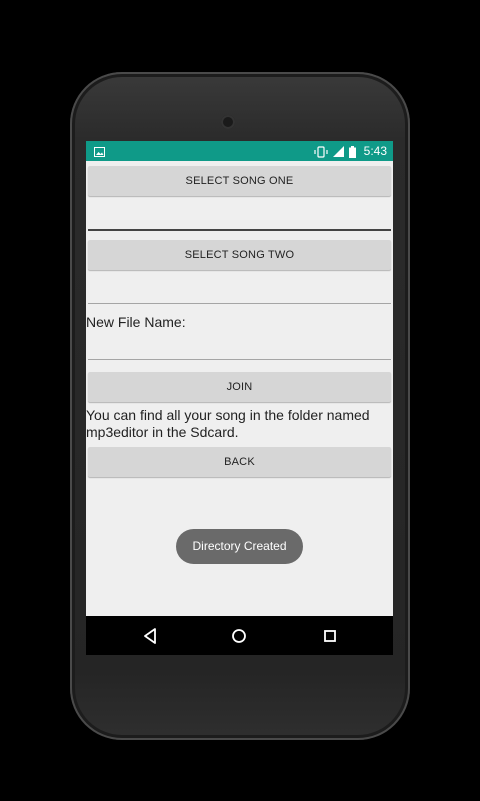 Image resolution: width=480 pixels, height=801 pixels. What do you see at coordinates (228, 122) in the screenshot?
I see `front-camera` at bounding box center [228, 122].